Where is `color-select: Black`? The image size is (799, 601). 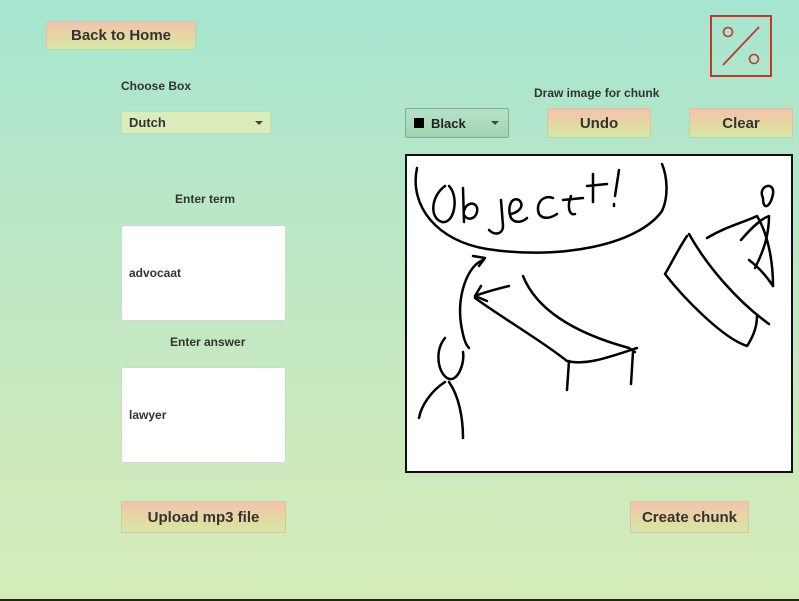 color-select: Black is located at coordinates (457, 123).